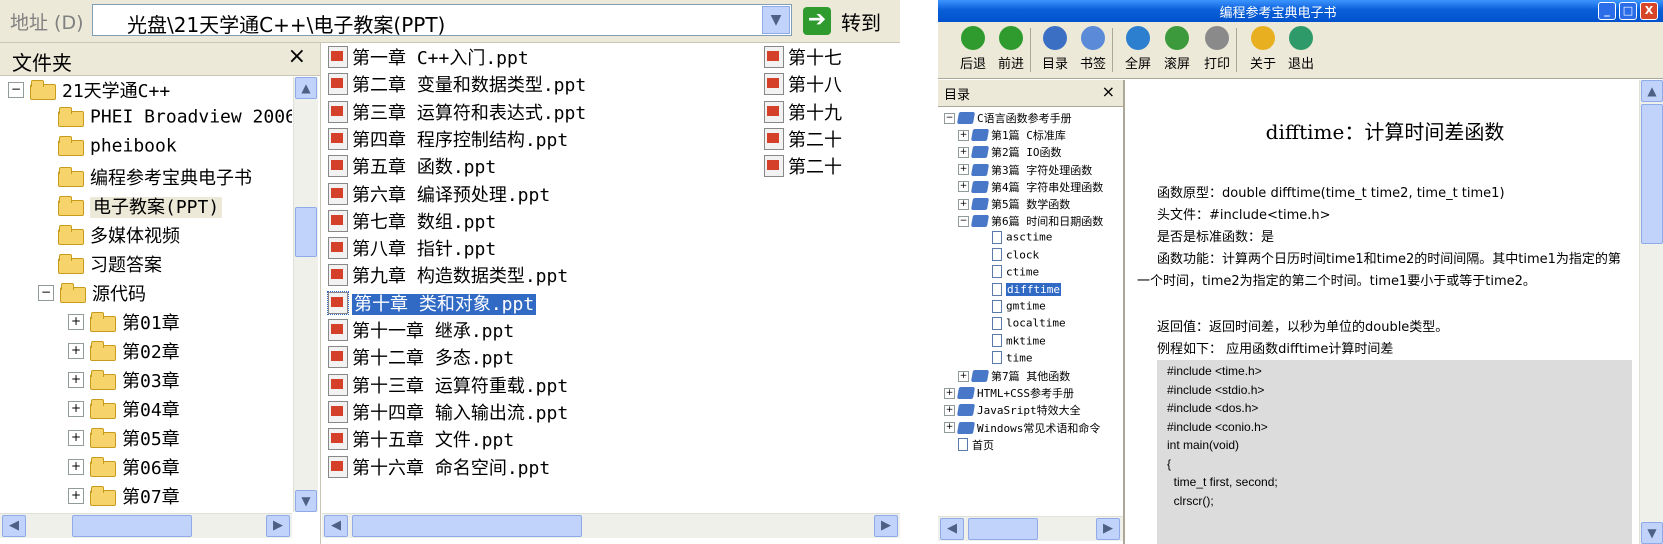  Describe the element at coordinates (89, 91) in the screenshot. I see `folder-tree-item: − 21天学通C++` at that location.